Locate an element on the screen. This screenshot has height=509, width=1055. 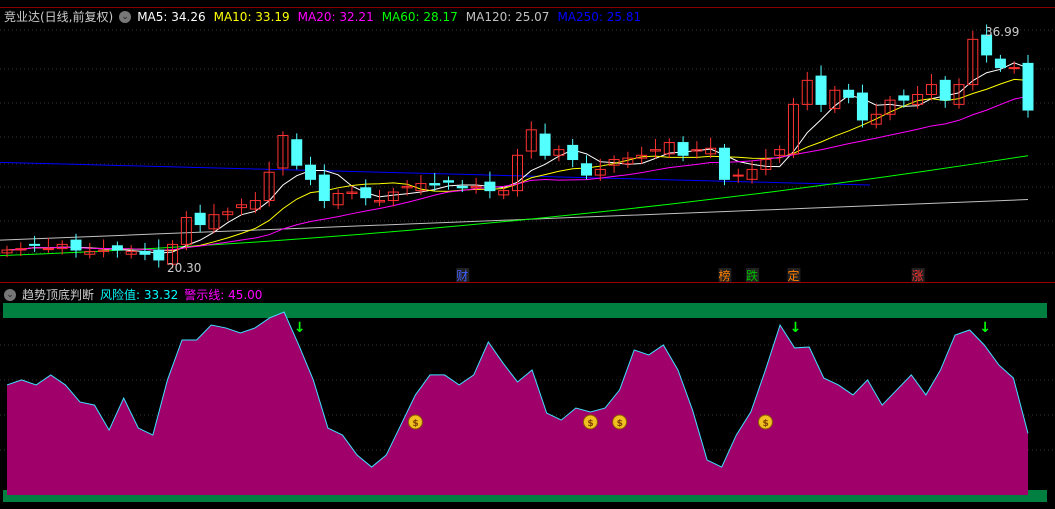
event-marker: 涨 is located at coordinates (918, 275).